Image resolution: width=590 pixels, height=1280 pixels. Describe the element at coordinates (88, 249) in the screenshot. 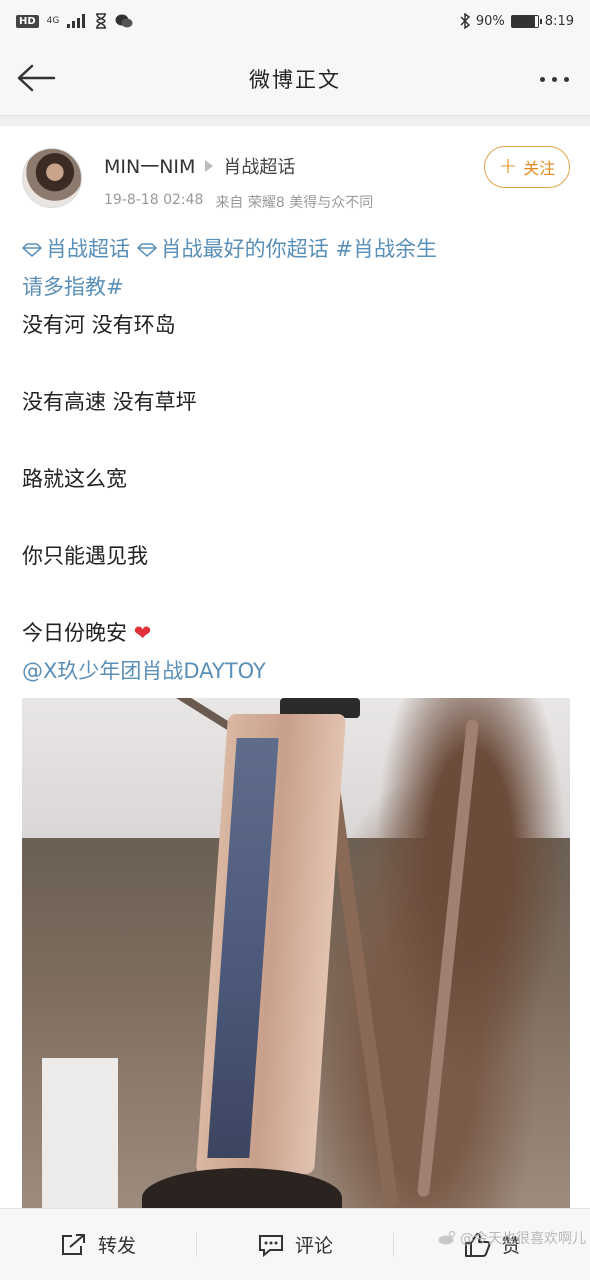

I see `topic-link-1: 肖战超话` at that location.